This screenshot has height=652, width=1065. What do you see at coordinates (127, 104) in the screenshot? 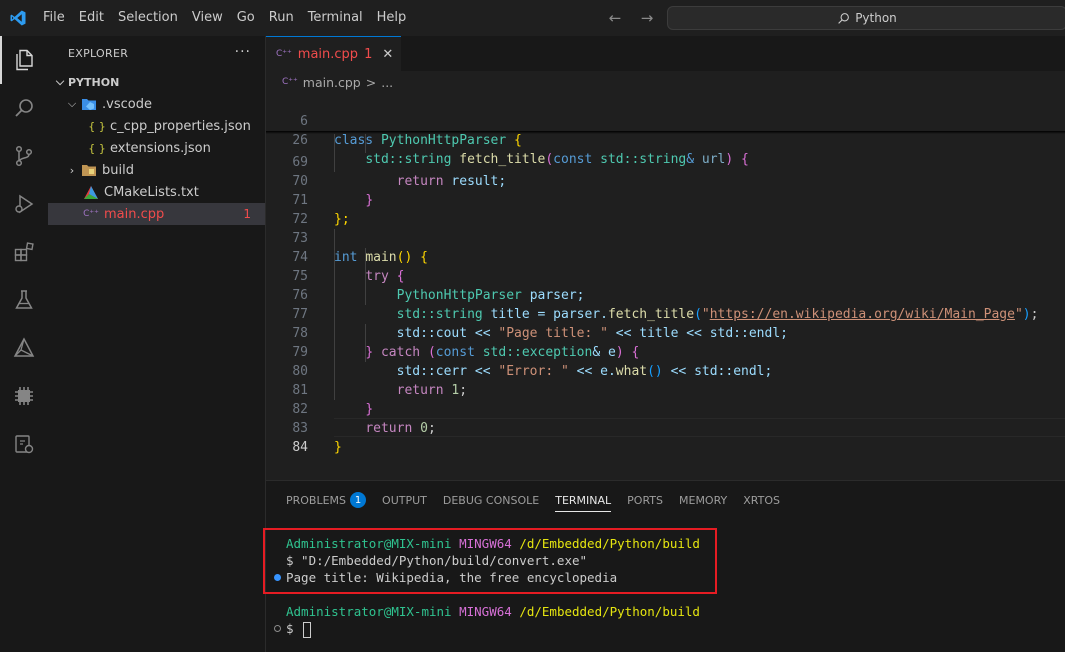
I see `tree-item-label: .vscode` at bounding box center [127, 104].